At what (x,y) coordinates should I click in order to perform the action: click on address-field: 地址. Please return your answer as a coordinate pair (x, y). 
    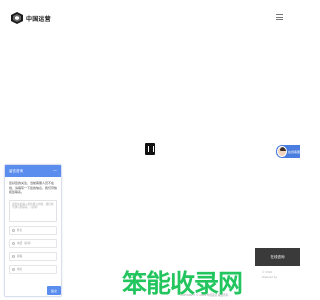
    Looking at the image, I should click on (33, 269).